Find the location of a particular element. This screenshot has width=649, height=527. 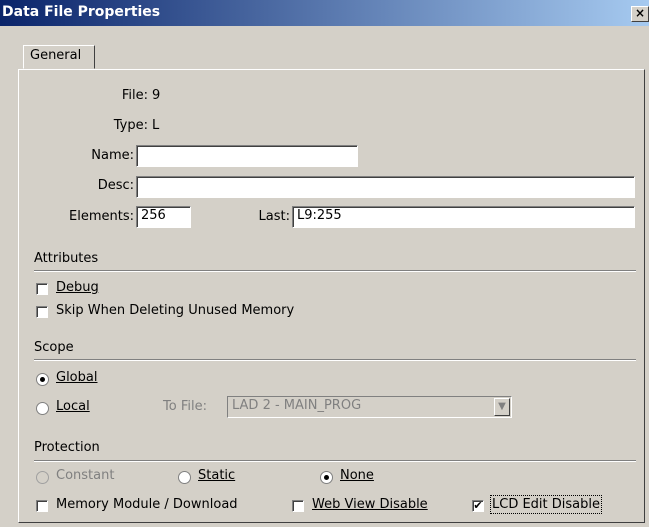

close-button: × is located at coordinates (640, 14).